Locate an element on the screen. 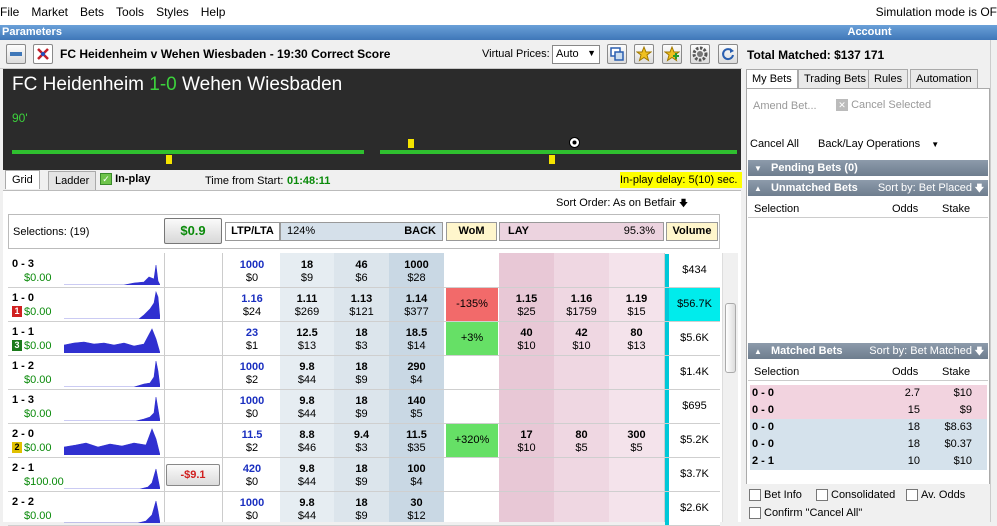  matched-selection: 0 - 0 is located at coordinates (763, 427).